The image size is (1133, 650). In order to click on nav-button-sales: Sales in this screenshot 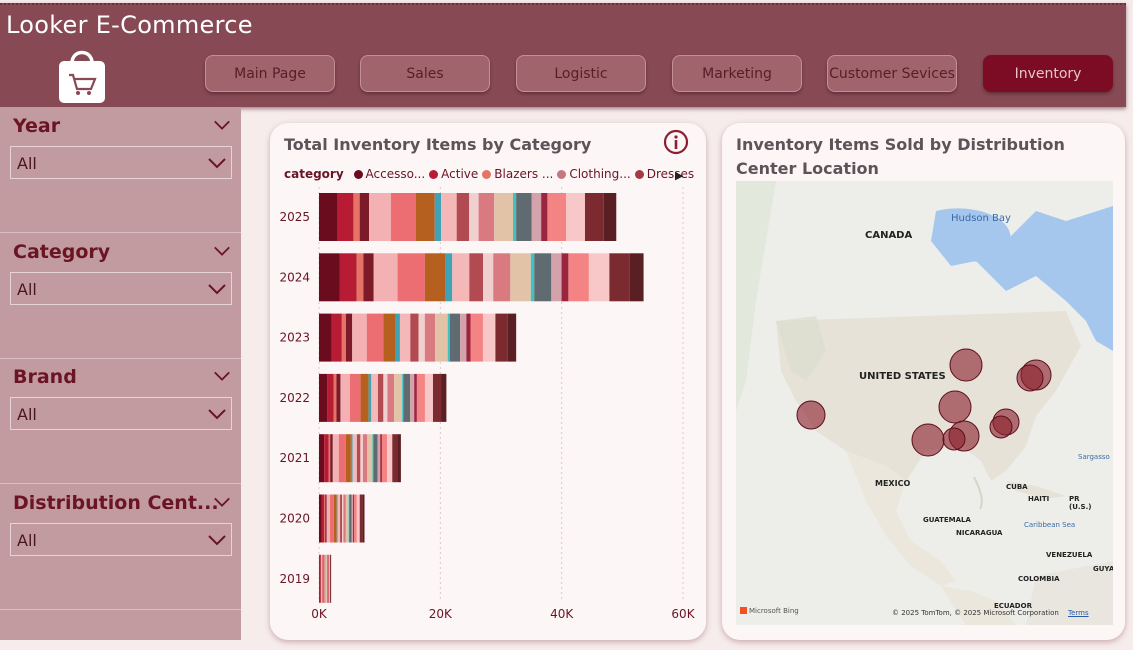, I will do `click(425, 73)`.